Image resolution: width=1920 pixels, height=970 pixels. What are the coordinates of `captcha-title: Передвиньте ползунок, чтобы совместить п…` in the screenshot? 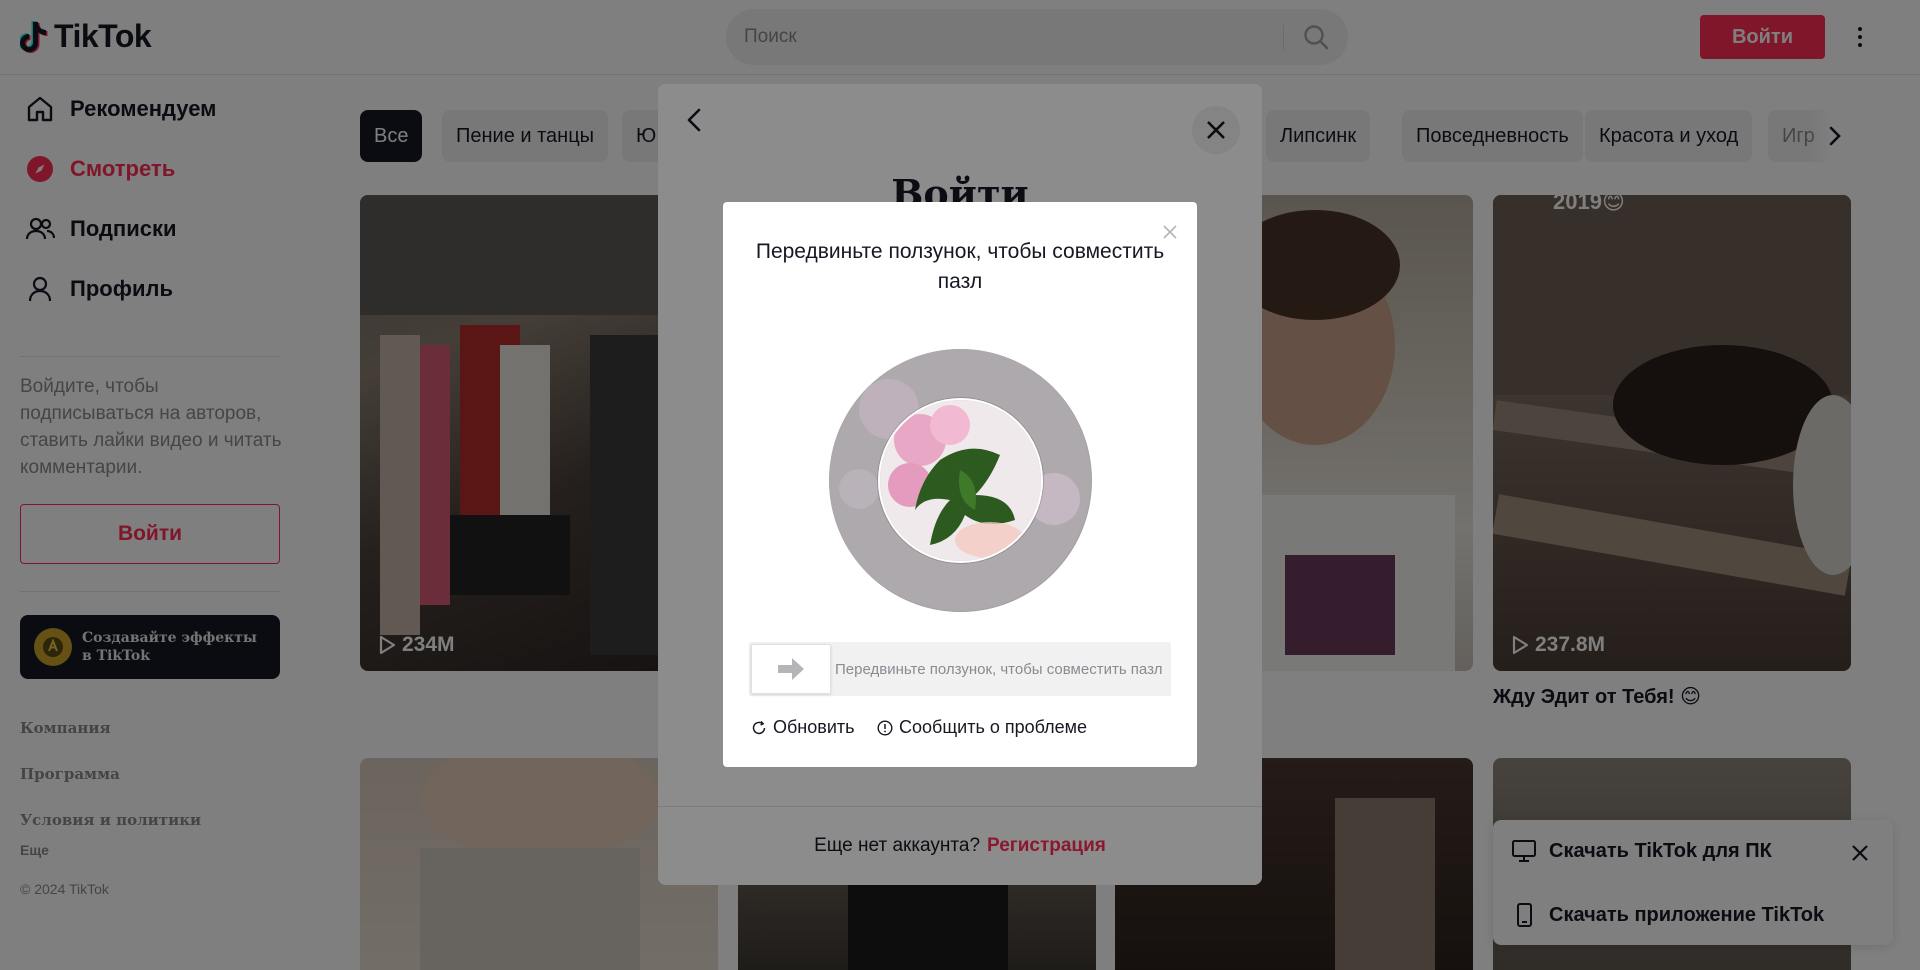 It's located at (960, 266).